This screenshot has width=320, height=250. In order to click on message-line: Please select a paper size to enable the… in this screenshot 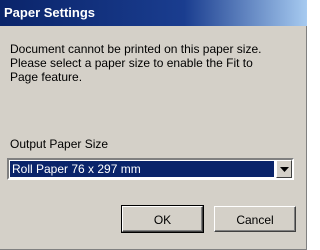, I will do `click(131, 63)`.